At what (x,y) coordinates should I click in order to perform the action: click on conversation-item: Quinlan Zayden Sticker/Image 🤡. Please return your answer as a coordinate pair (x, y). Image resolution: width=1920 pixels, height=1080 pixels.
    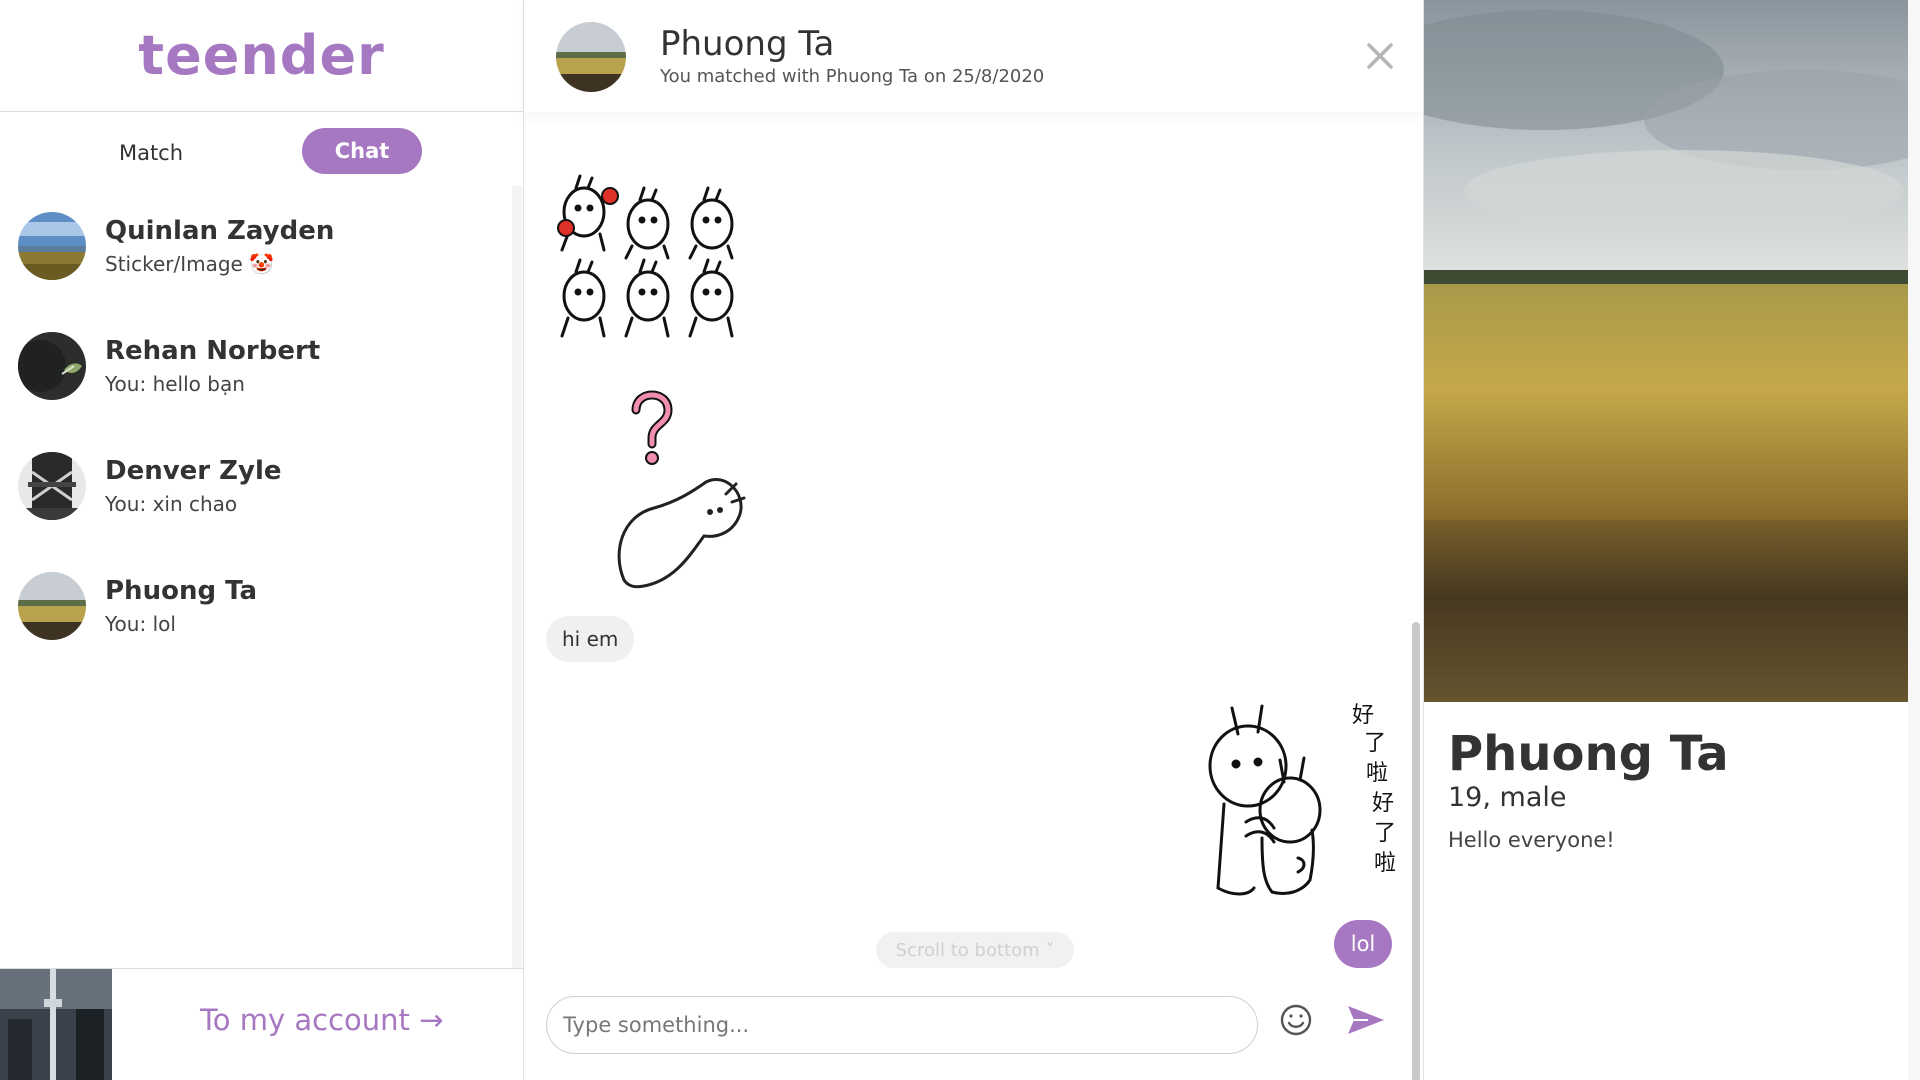
    Looking at the image, I should click on (256, 246).